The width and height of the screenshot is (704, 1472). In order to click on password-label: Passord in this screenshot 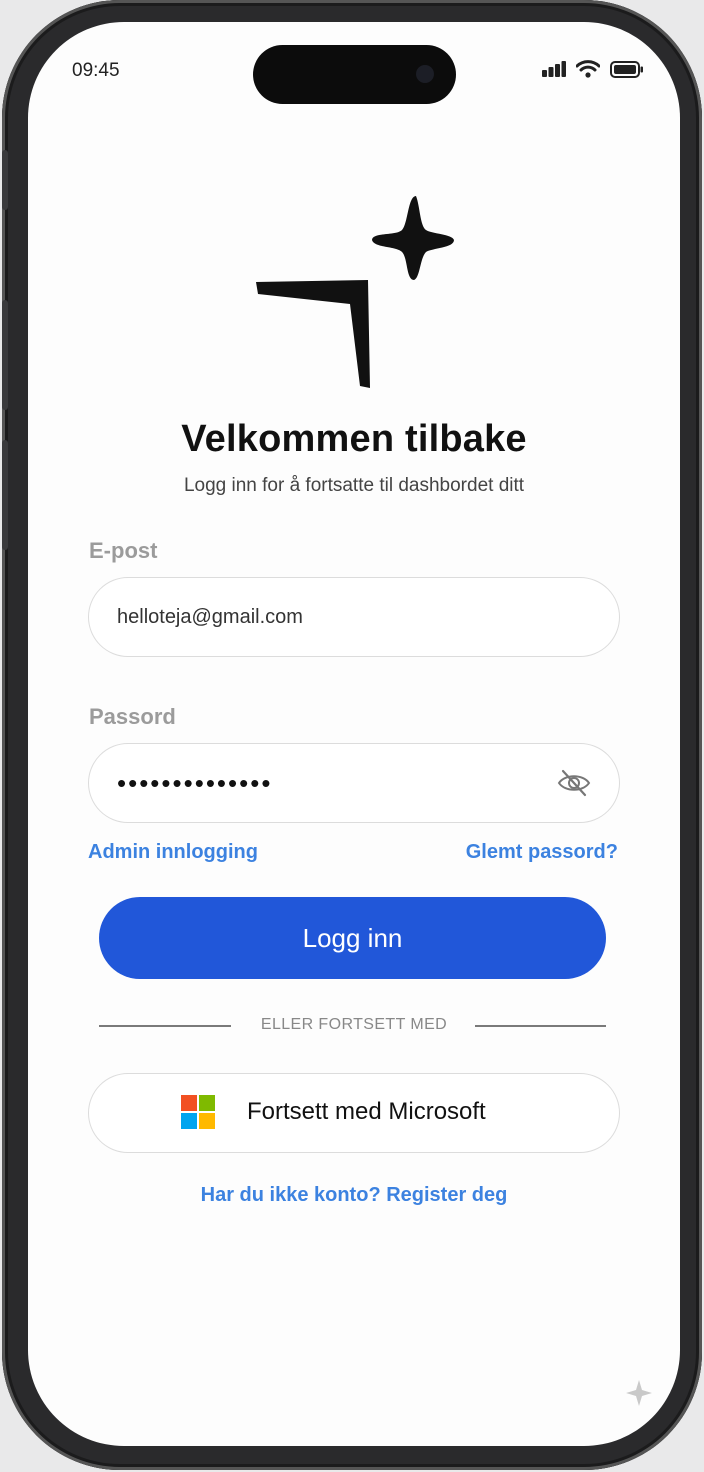, I will do `click(132, 716)`.